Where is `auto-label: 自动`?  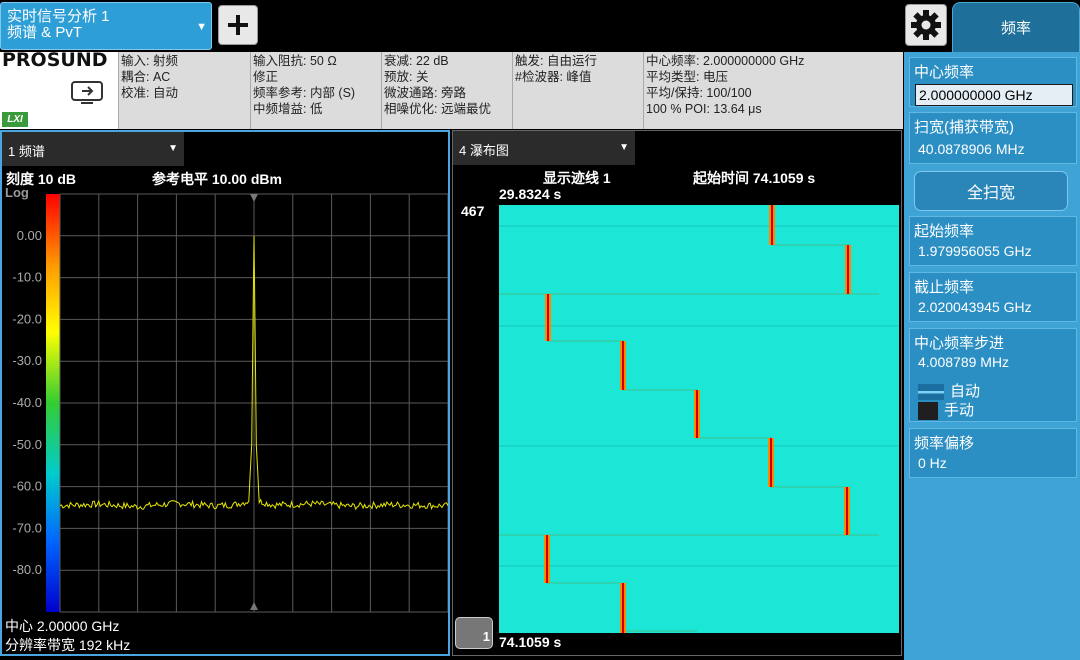 auto-label: 自动 is located at coordinates (965, 391).